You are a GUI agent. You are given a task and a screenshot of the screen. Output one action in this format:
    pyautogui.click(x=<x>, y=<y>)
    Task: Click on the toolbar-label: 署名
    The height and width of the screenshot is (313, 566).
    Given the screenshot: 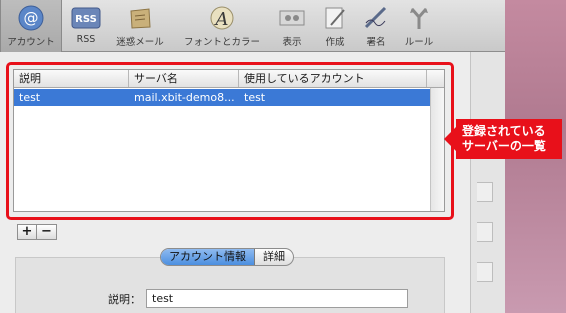 What is the action you would take?
    pyautogui.click(x=376, y=42)
    